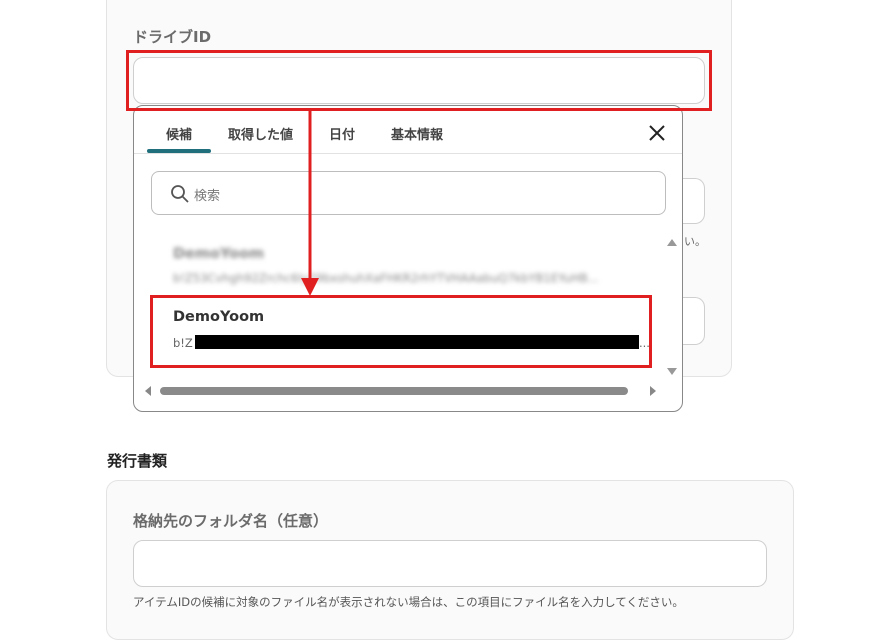 This screenshot has width=884, height=640. Describe the element at coordinates (180, 194) in the screenshot. I see `search-icon` at that location.